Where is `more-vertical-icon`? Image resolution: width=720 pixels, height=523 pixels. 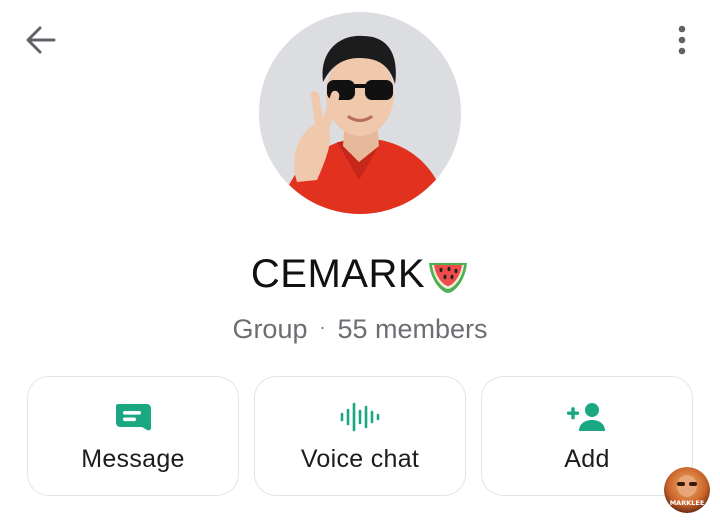
more-vertical-icon is located at coordinates (682, 40).